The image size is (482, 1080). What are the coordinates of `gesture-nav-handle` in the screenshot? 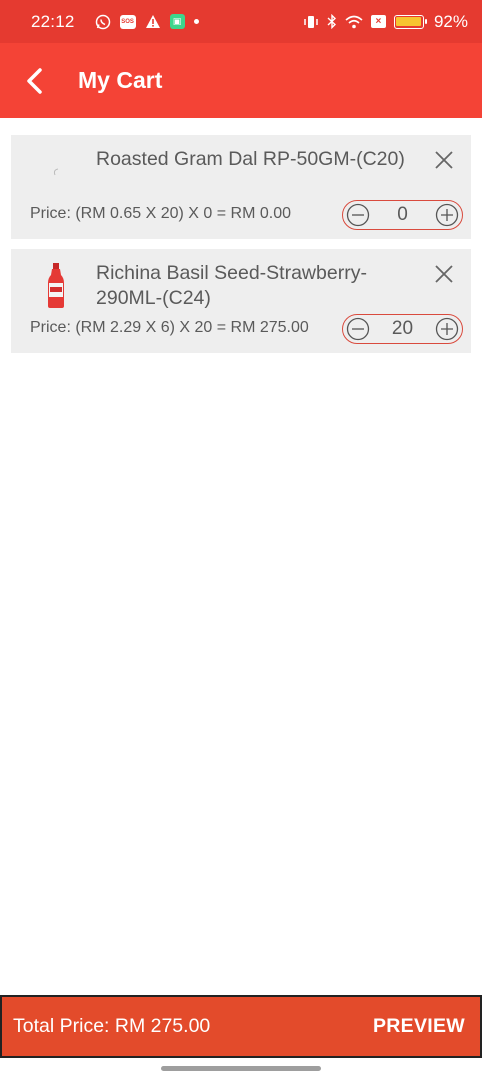 It's located at (241, 1068).